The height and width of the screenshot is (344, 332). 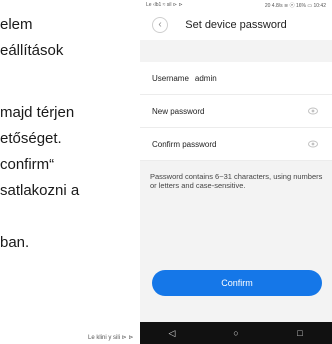 I want to click on home-nav-icon: ○, so click(x=236, y=333).